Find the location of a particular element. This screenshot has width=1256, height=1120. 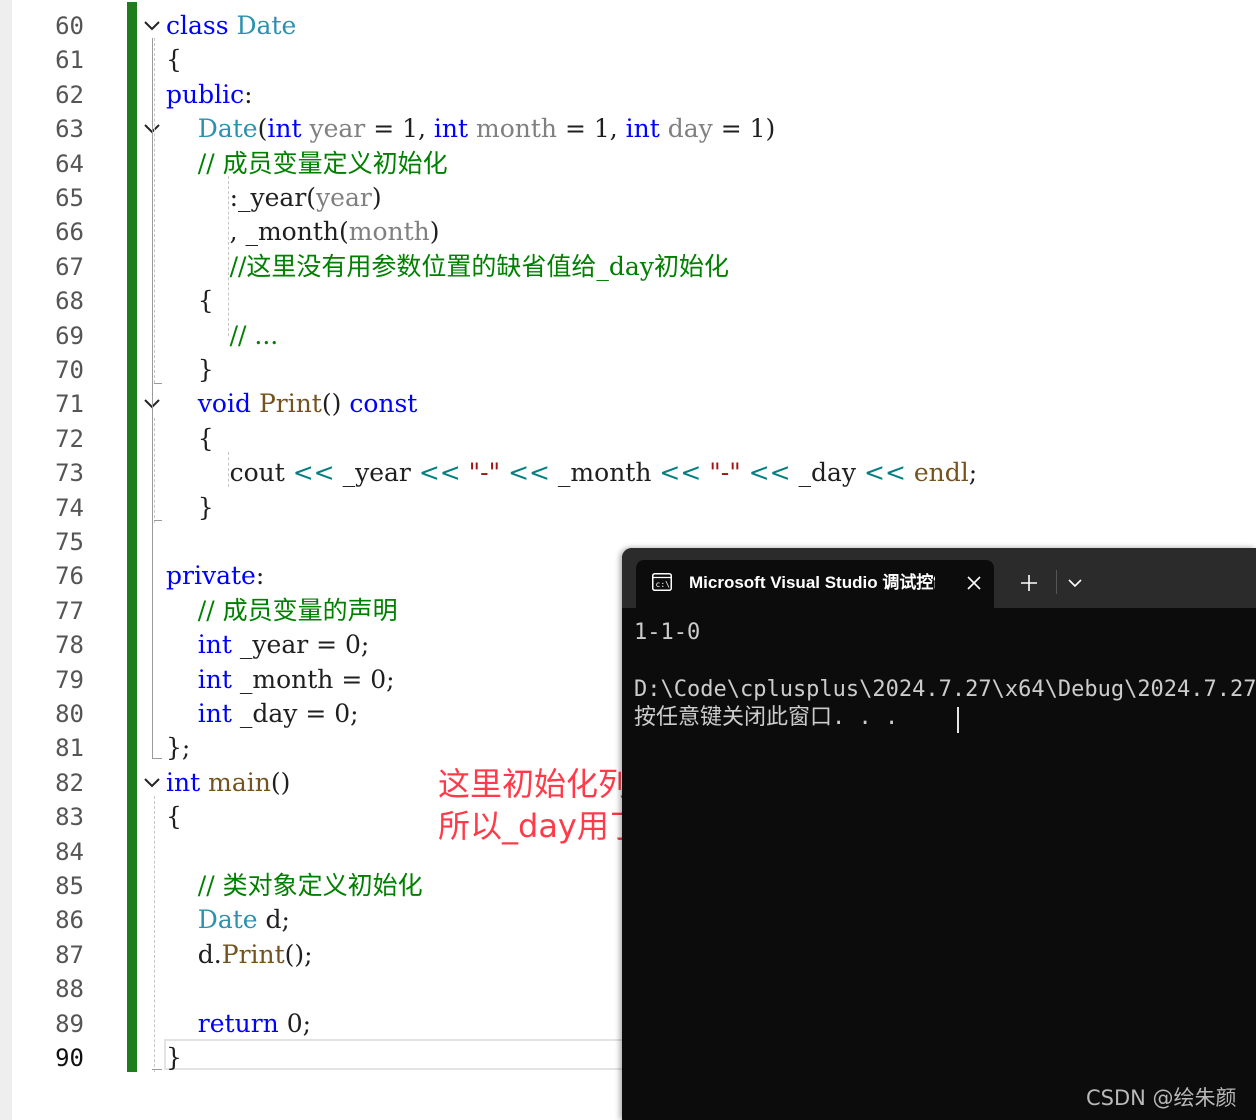

code-token: ( is located at coordinates (262, 129).